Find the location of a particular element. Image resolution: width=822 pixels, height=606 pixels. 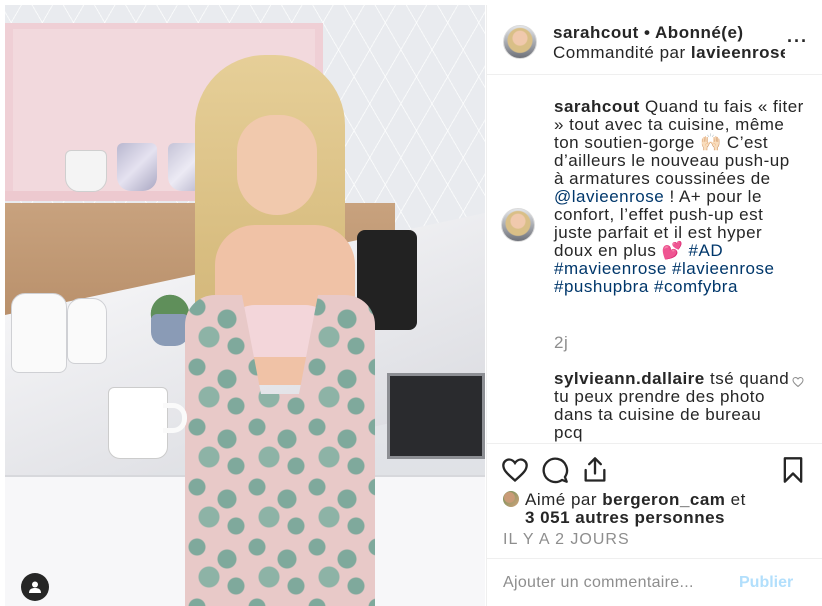

caption-avatar is located at coordinates (518, 225).